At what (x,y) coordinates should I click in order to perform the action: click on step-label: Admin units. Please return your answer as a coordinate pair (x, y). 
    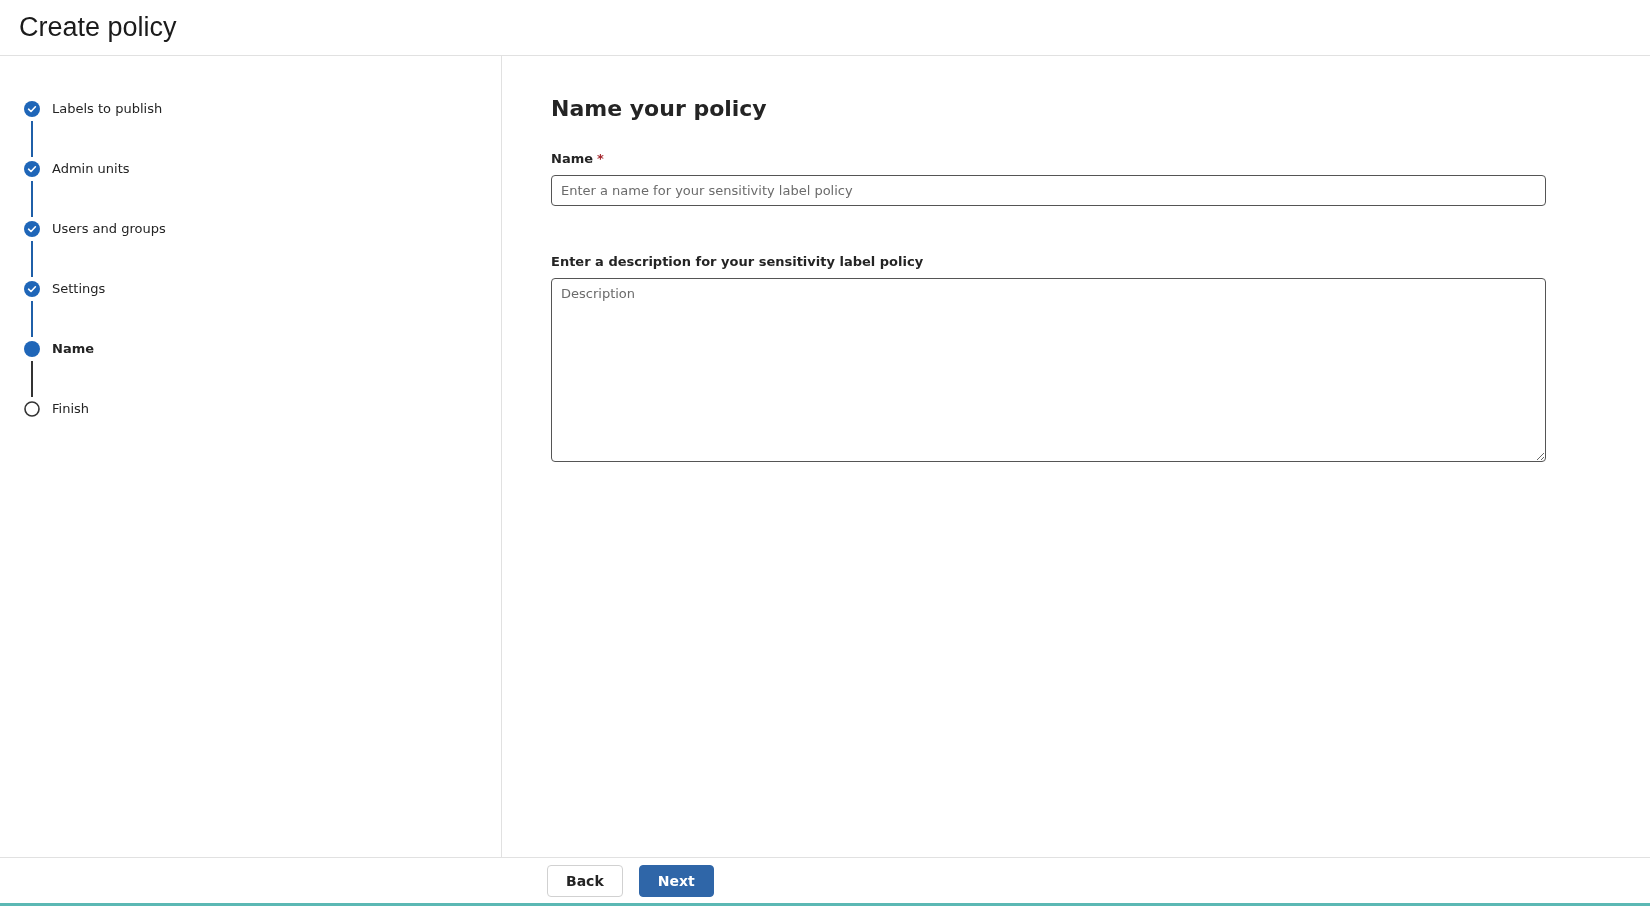
    Looking at the image, I should click on (91, 169).